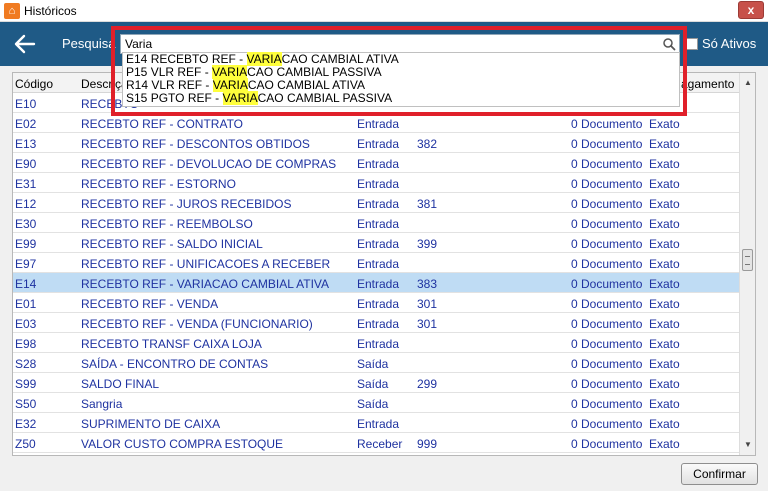 Image resolution: width=768 pixels, height=491 pixels. I want to click on header-codigo: Código, so click(34, 84).